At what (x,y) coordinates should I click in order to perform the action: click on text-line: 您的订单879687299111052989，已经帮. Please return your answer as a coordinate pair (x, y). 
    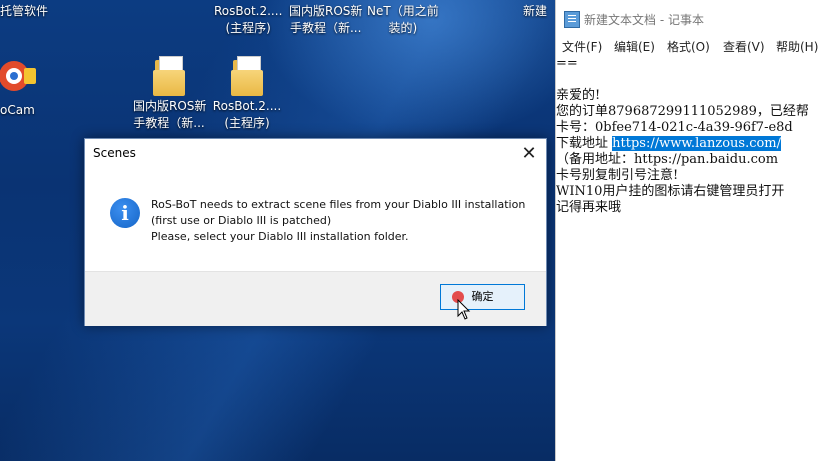
    Looking at the image, I should click on (682, 111).